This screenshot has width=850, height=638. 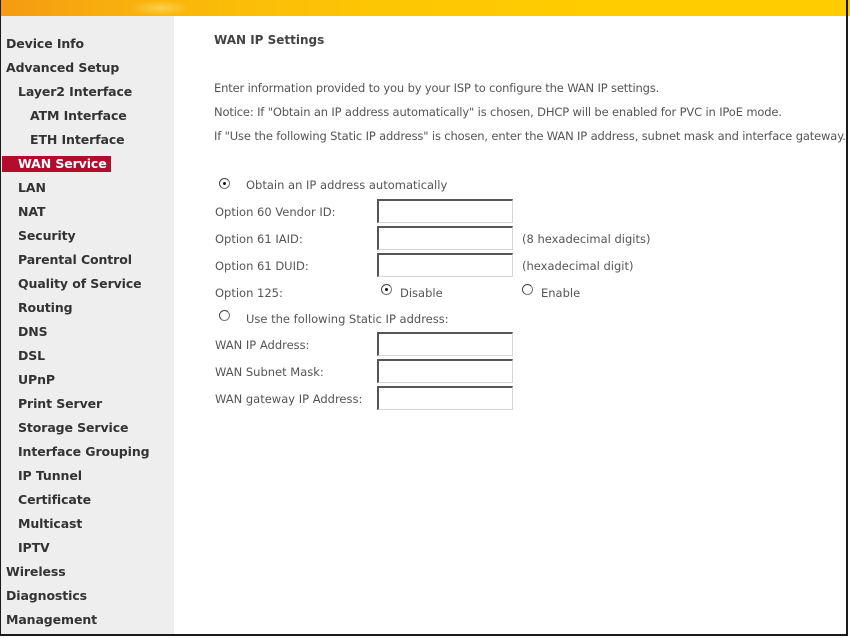 I want to click on option61-duid-hint: (hexadecimal digit), so click(x=578, y=266).